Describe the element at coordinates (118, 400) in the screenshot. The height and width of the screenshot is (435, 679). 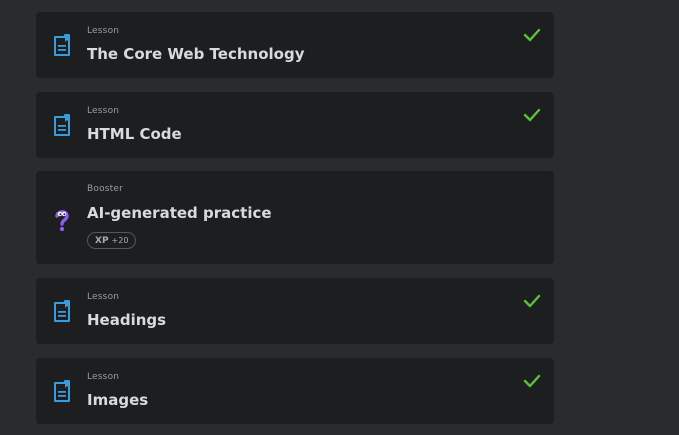
I see `item-title: Images` at that location.